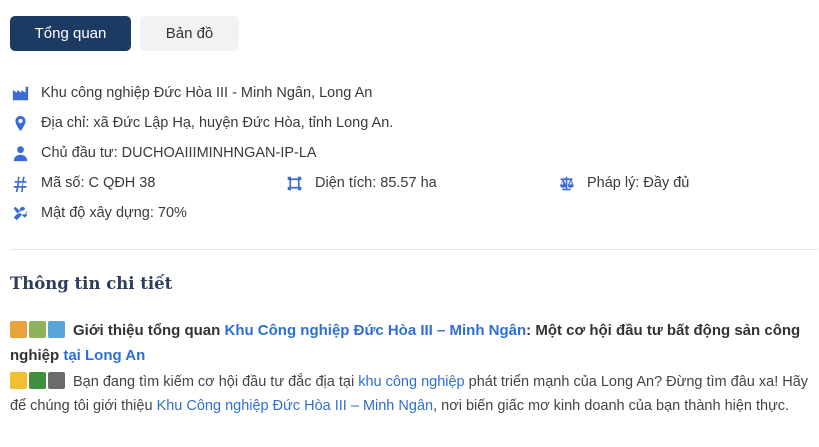 The image size is (819, 447). What do you see at coordinates (104, 355) in the screenshot?
I see `long-an-link: tại Long An` at bounding box center [104, 355].